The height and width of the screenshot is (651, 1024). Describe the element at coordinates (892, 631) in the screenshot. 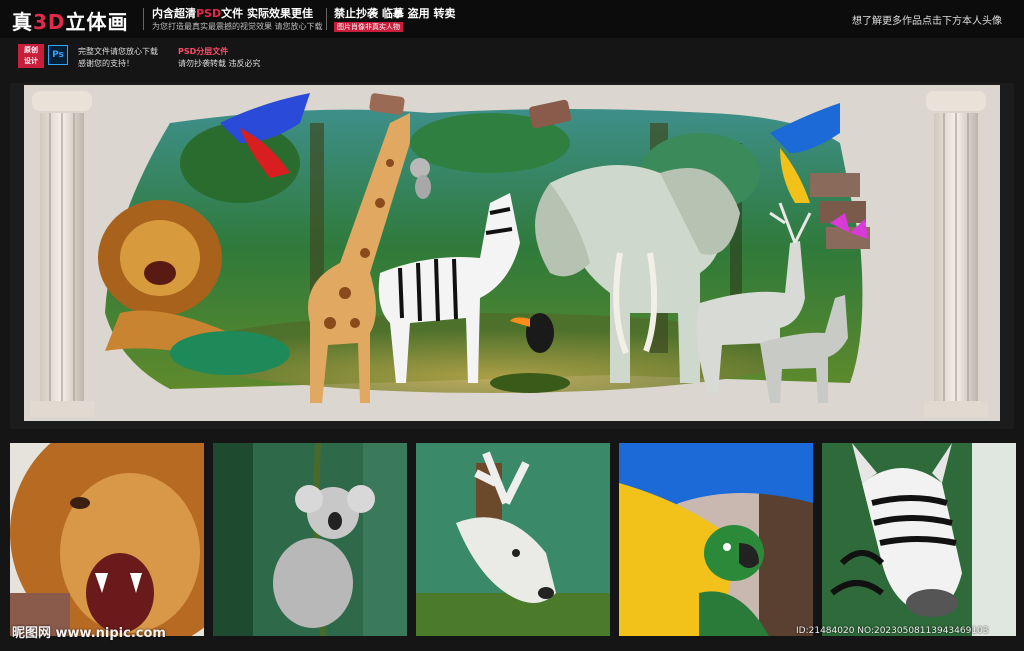

I see `image-id-watermark: ID:21484020 NO:20230508113943469103` at that location.